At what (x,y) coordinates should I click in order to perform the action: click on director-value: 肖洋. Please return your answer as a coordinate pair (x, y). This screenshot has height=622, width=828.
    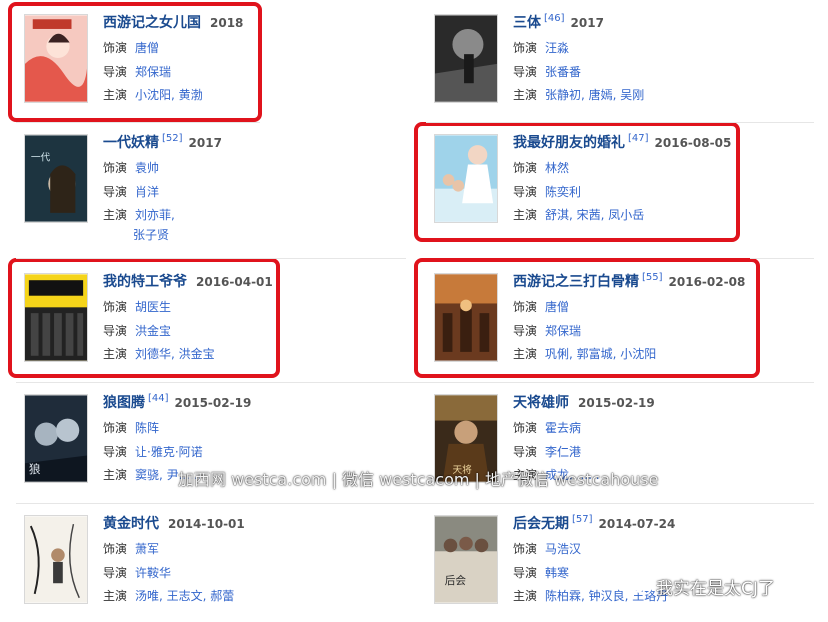
    Looking at the image, I should click on (147, 192).